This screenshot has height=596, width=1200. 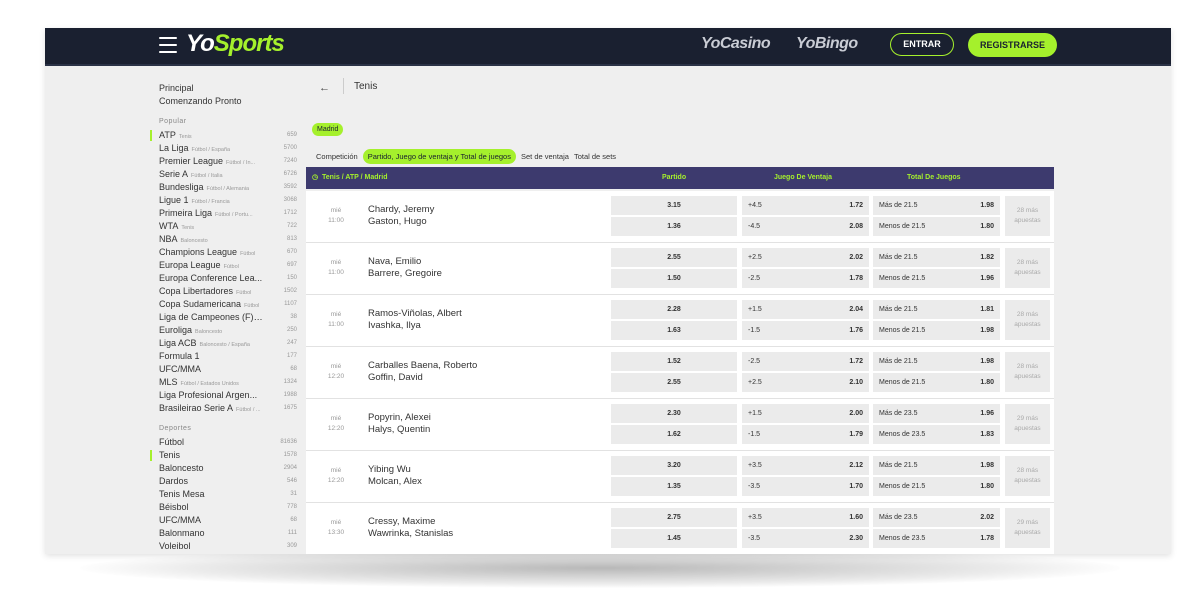 What do you see at coordinates (223, 455) in the screenshot?
I see `sidebar-sport-item: Tenis 1578` at bounding box center [223, 455].